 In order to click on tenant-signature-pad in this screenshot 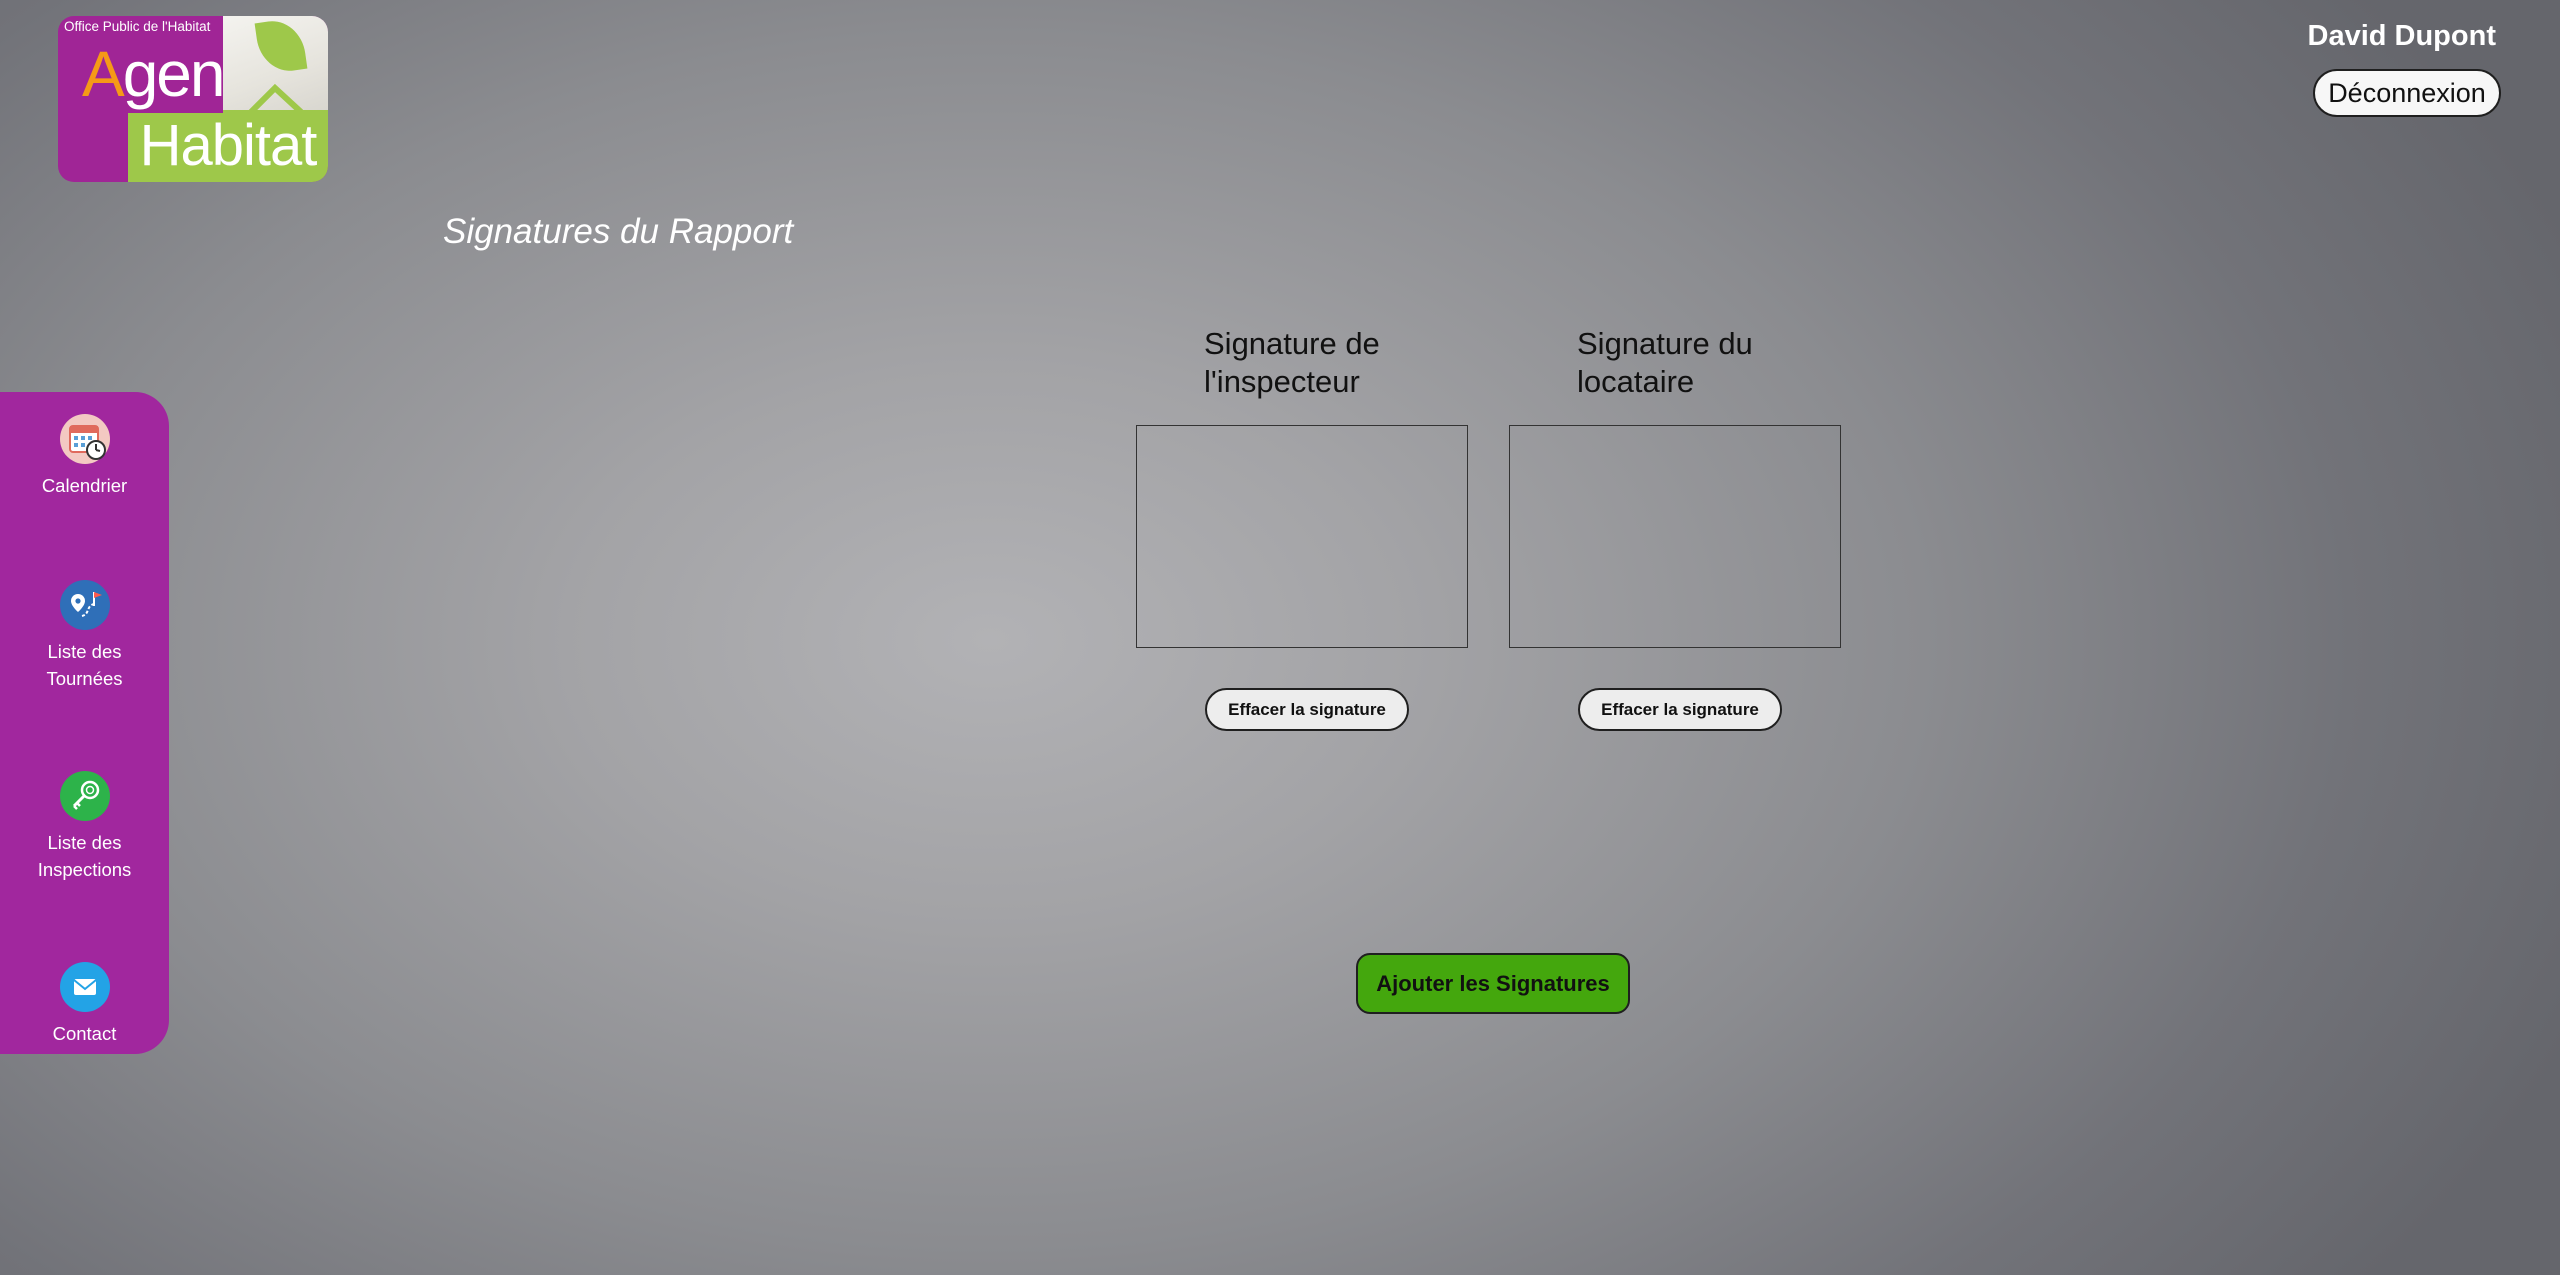, I will do `click(1675, 536)`.